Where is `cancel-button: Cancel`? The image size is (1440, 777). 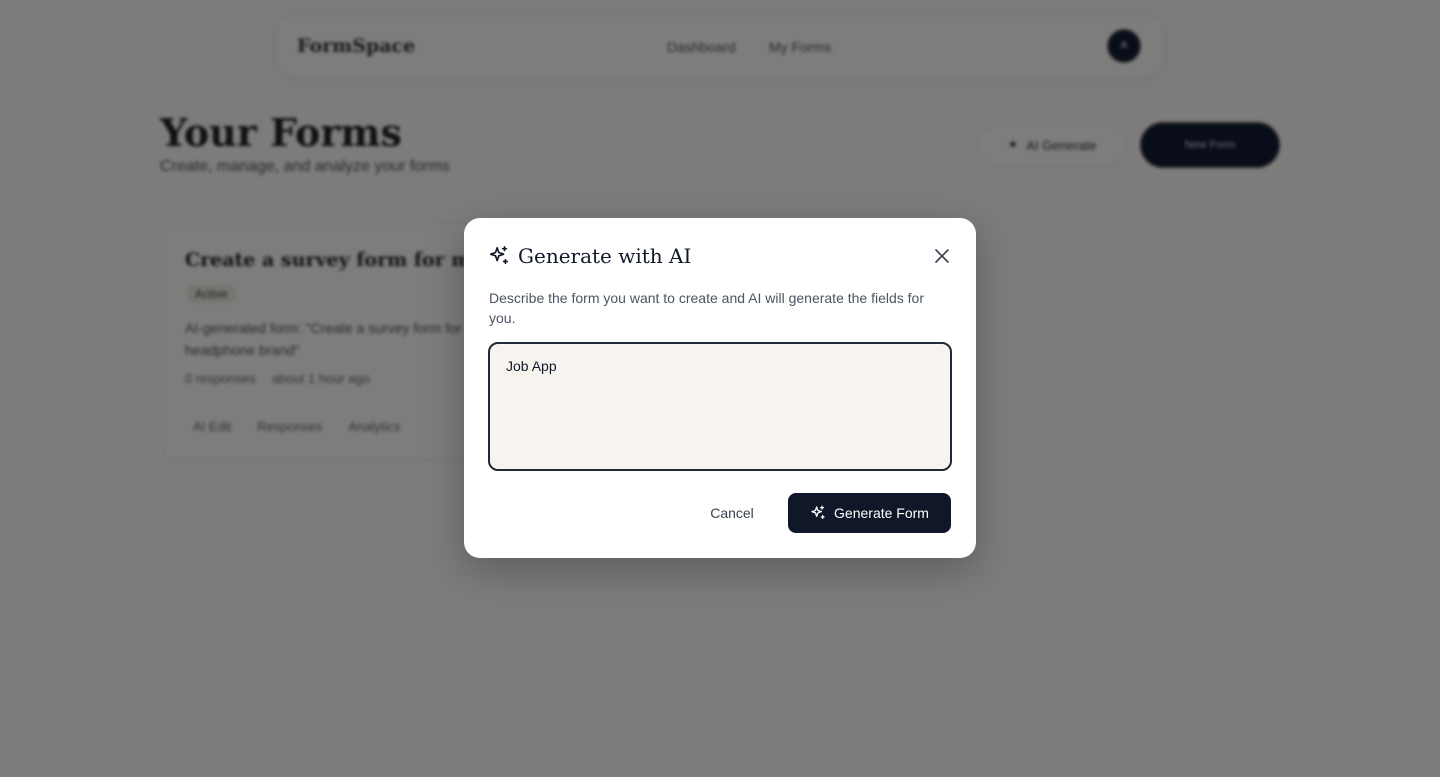 cancel-button: Cancel is located at coordinates (732, 513).